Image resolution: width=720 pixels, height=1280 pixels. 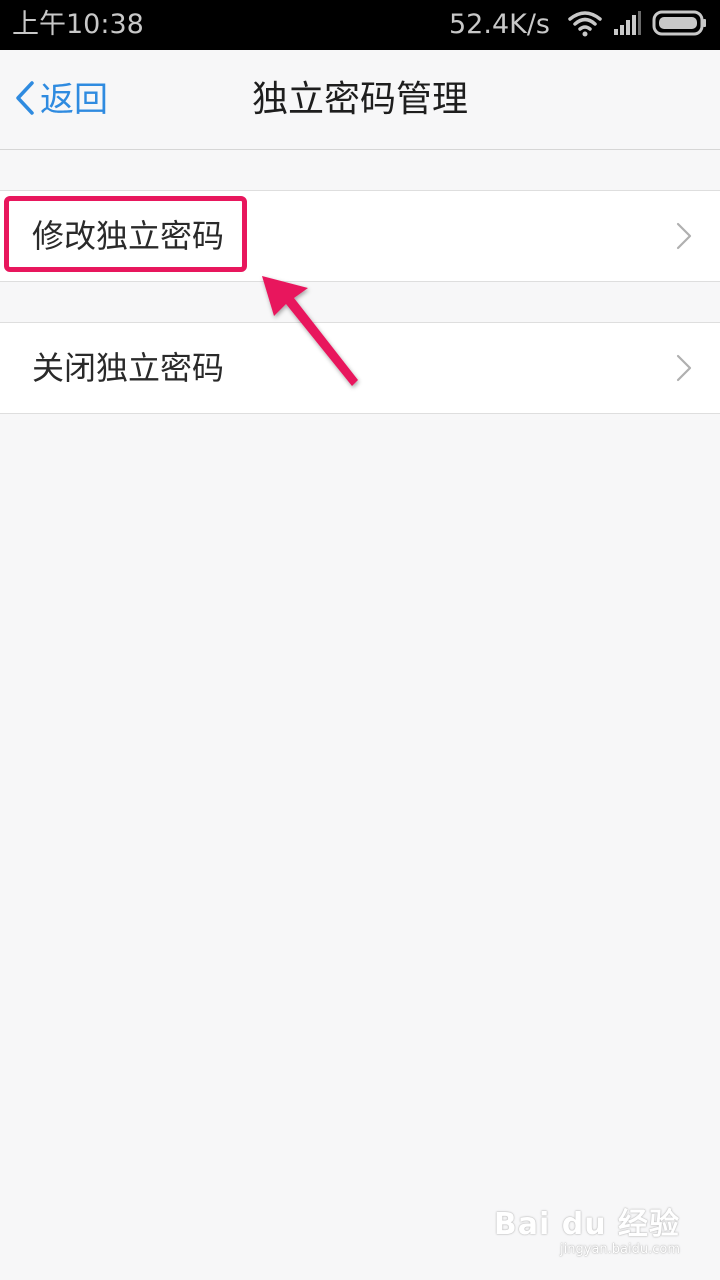 I want to click on page-title: 独立密码管理, so click(x=359, y=99).